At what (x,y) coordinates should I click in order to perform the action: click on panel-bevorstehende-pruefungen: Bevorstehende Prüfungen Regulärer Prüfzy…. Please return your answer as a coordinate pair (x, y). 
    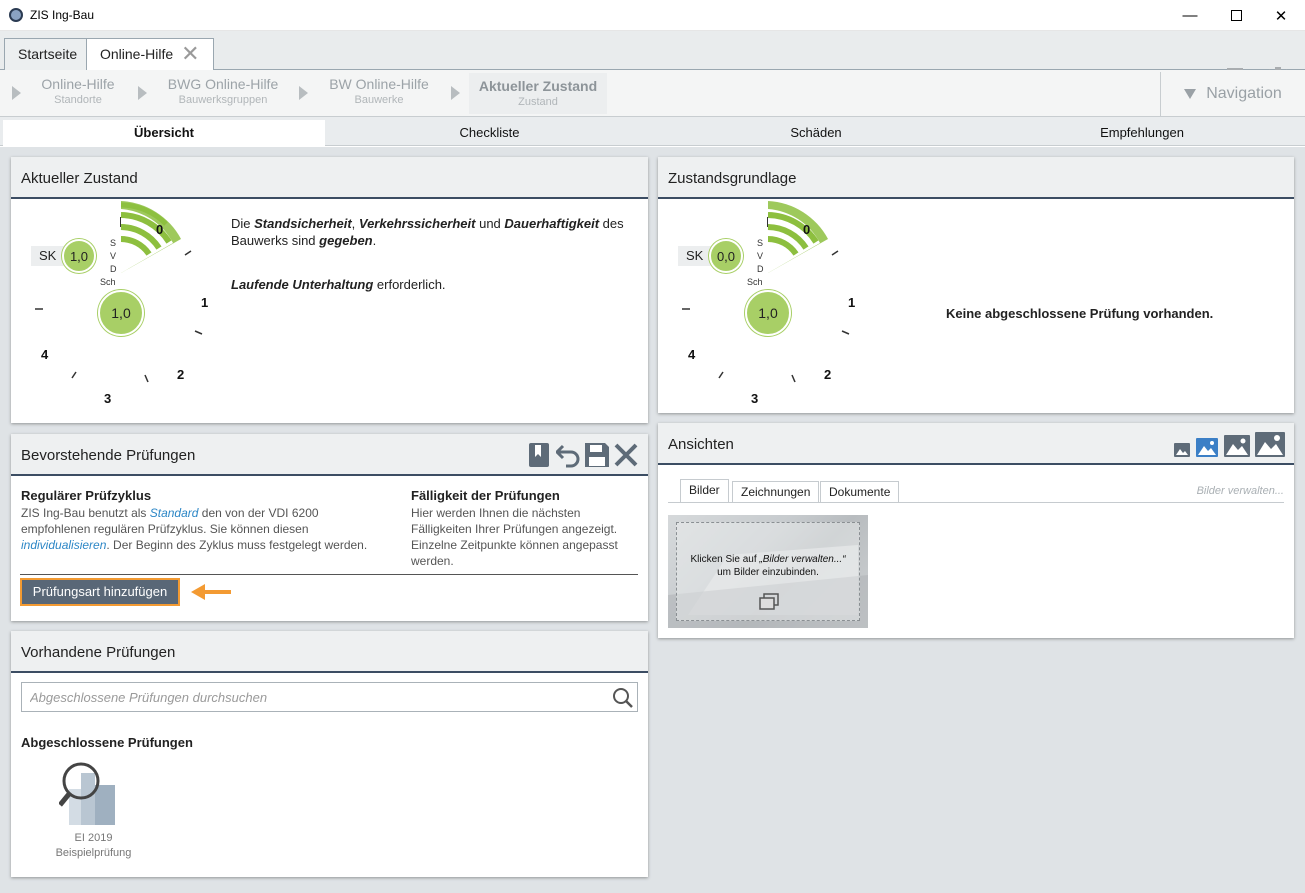
    Looking at the image, I should click on (329, 527).